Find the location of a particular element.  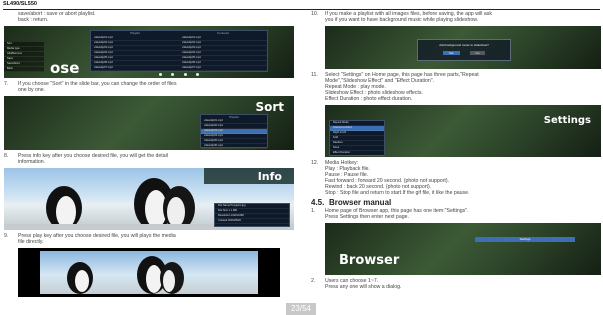

section-heading: 4.5. Browser manual is located at coordinates (456, 202).